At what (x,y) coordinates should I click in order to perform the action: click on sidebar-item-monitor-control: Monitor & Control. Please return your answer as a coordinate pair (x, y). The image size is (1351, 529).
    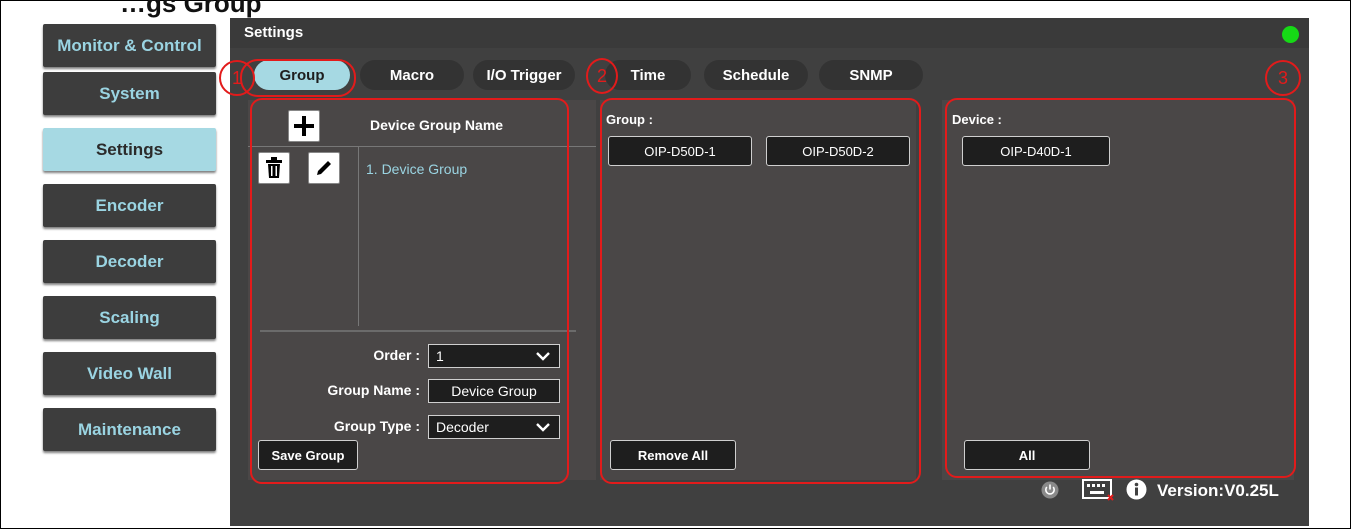
    Looking at the image, I should click on (129, 45).